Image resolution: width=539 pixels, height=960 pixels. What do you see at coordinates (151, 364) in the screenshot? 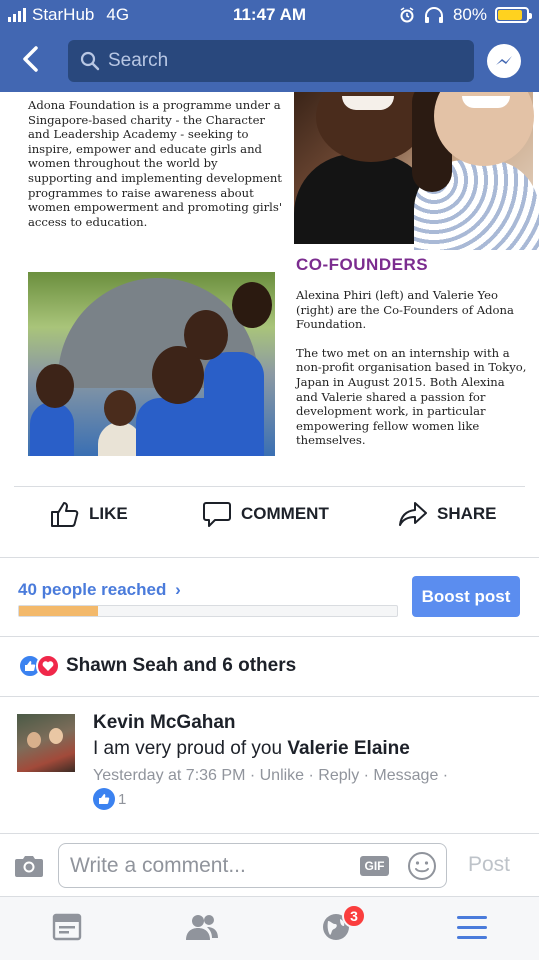
I see `group-photo` at bounding box center [151, 364].